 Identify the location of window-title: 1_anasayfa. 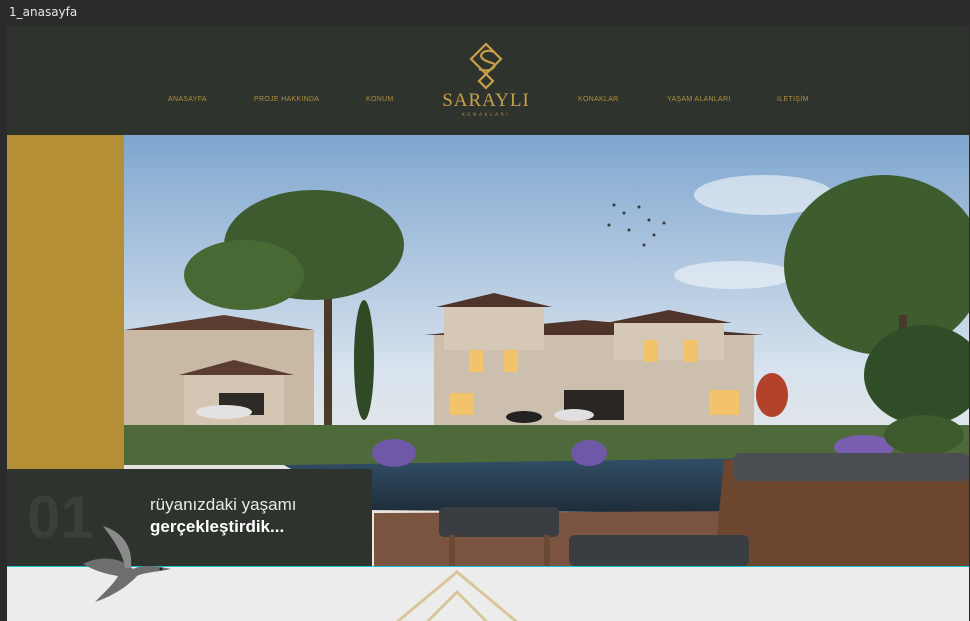
(43, 12).